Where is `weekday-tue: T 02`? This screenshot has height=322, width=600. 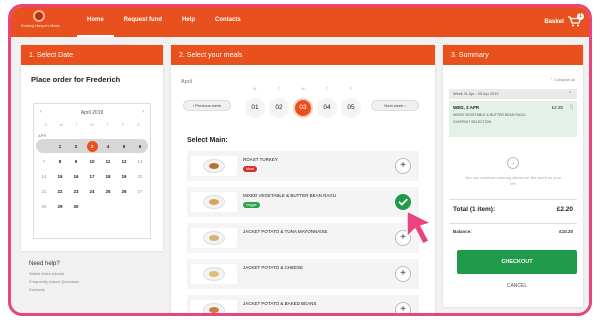
weekday-tue: T 02 is located at coordinates (279, 102).